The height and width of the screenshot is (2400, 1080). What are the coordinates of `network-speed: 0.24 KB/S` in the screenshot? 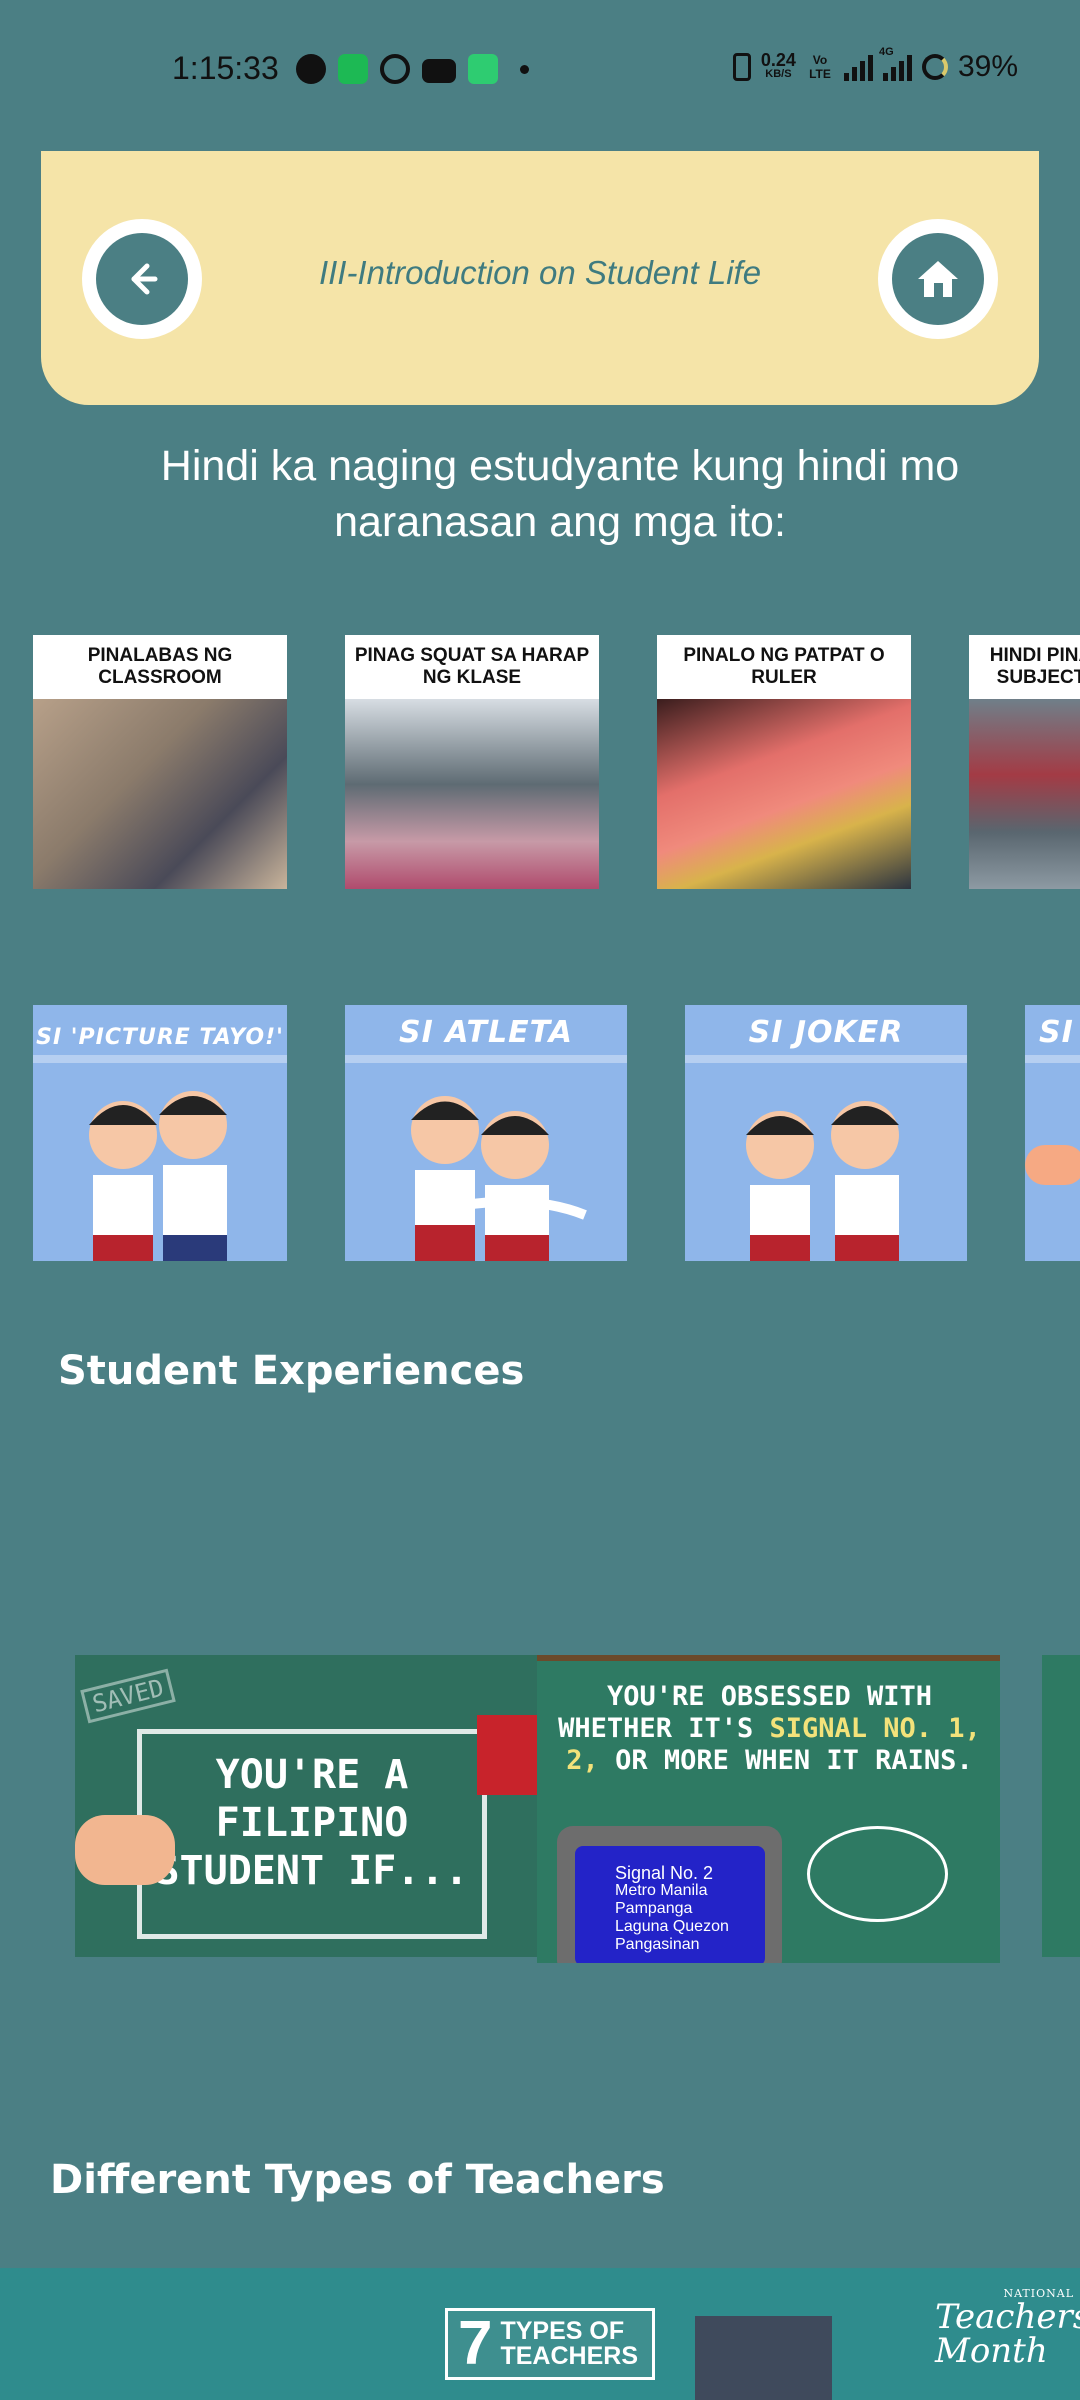 It's located at (778, 65).